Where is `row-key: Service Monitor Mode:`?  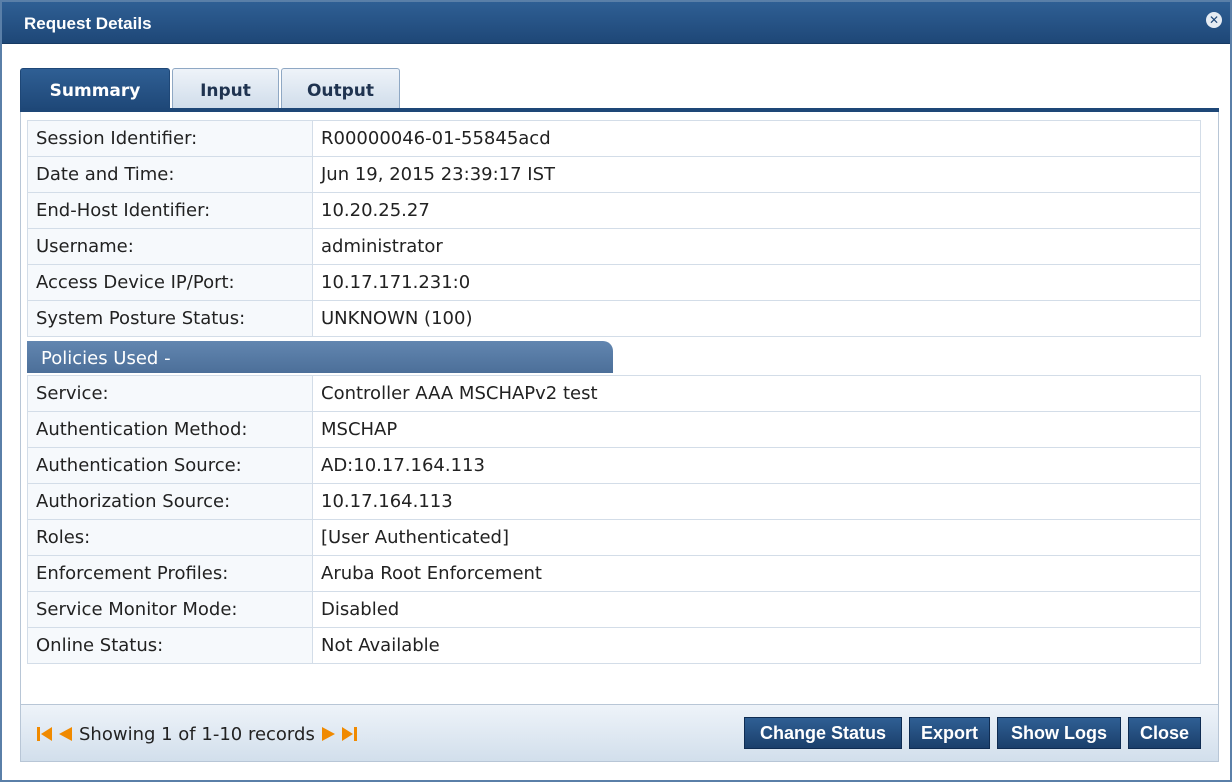
row-key: Service Monitor Mode: is located at coordinates (170, 609).